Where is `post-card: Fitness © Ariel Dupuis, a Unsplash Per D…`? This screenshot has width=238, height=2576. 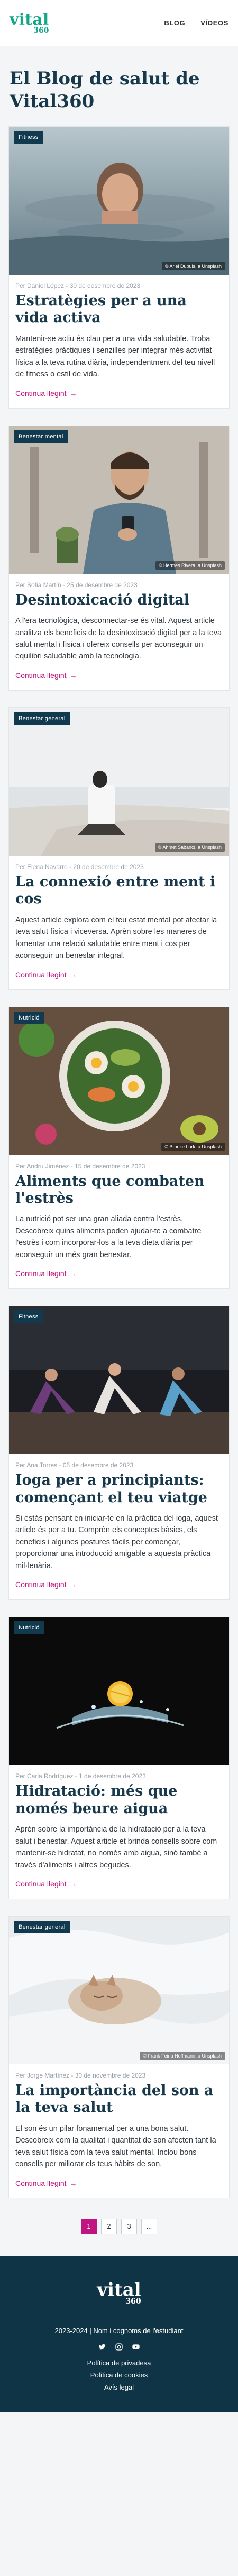 post-card: Fitness © Ariel Dupuis, a Unsplash Per D… is located at coordinates (119, 267).